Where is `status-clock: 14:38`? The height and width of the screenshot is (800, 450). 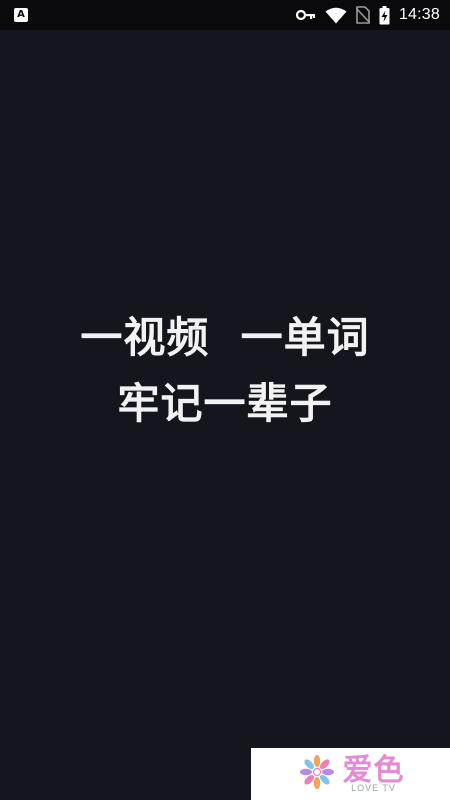
status-clock: 14:38 is located at coordinates (419, 14).